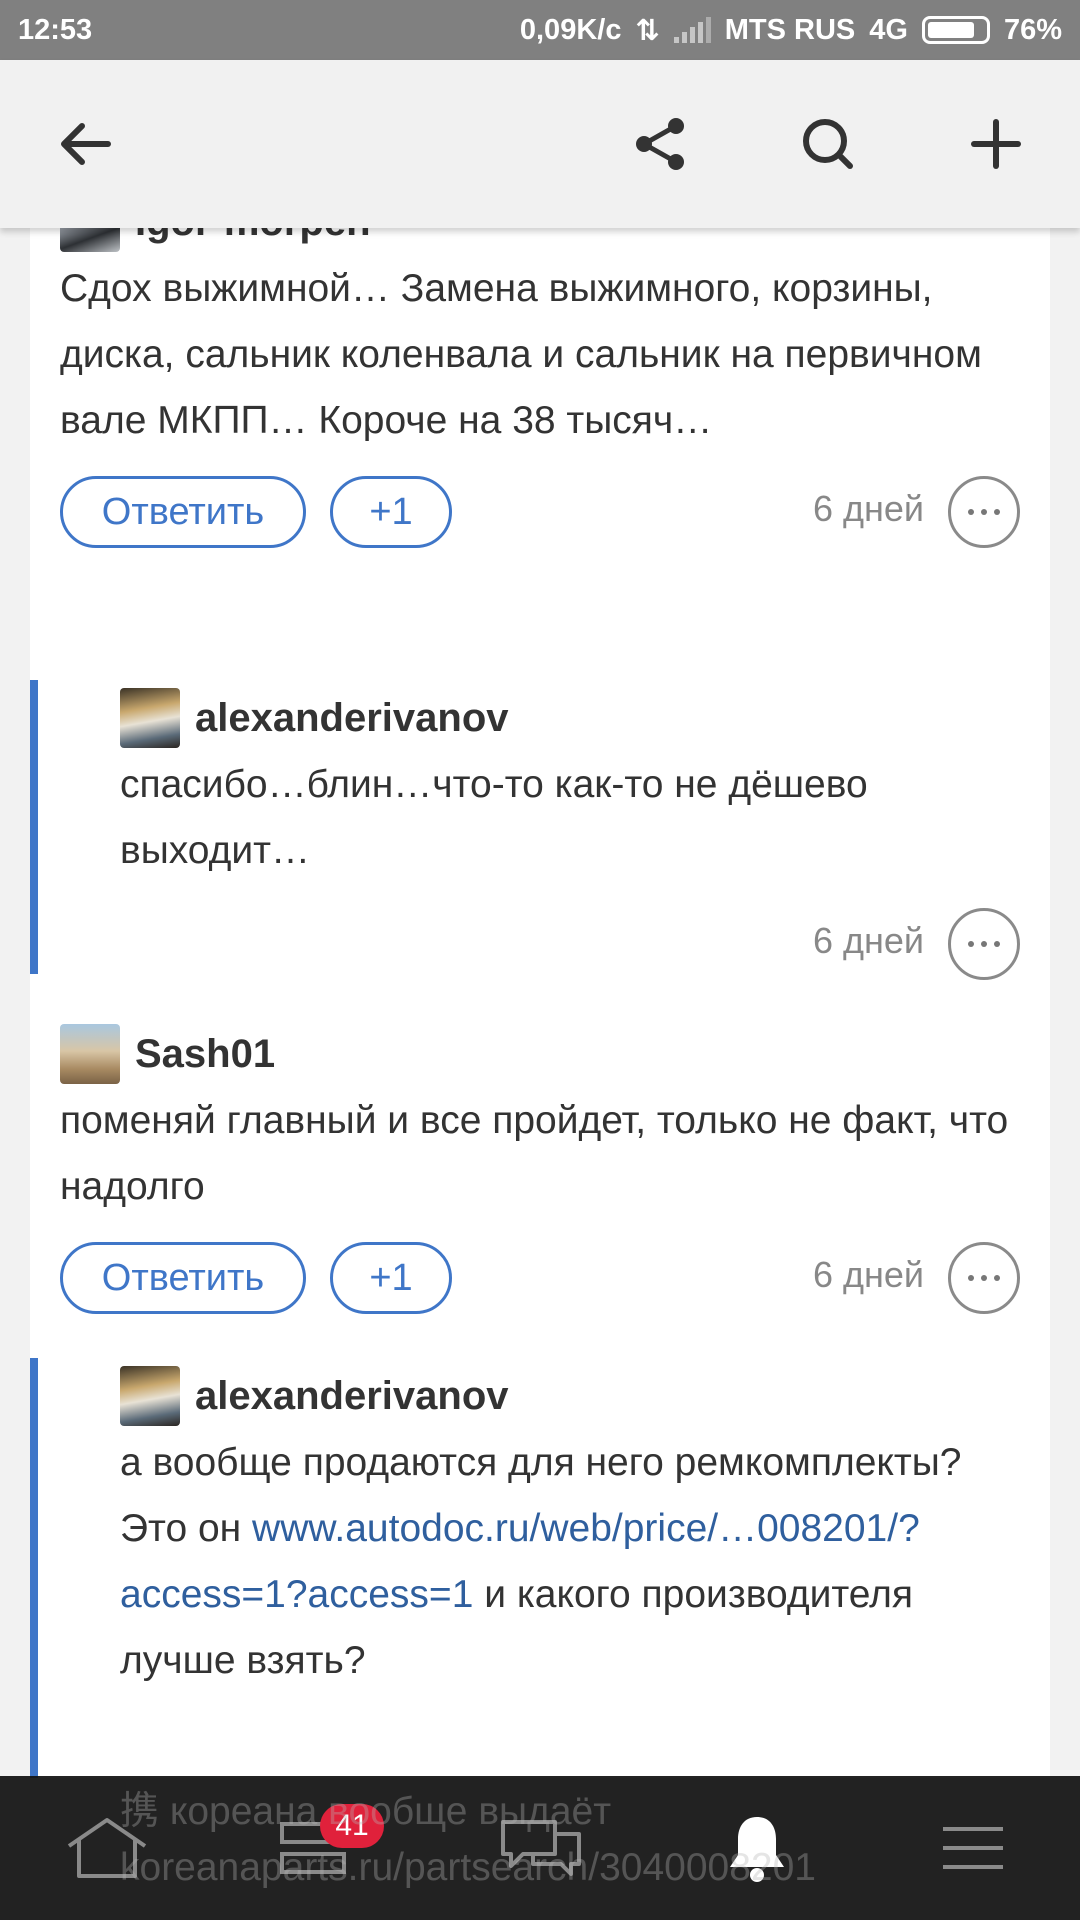  What do you see at coordinates (540, 144) in the screenshot?
I see `top-toolbar` at bounding box center [540, 144].